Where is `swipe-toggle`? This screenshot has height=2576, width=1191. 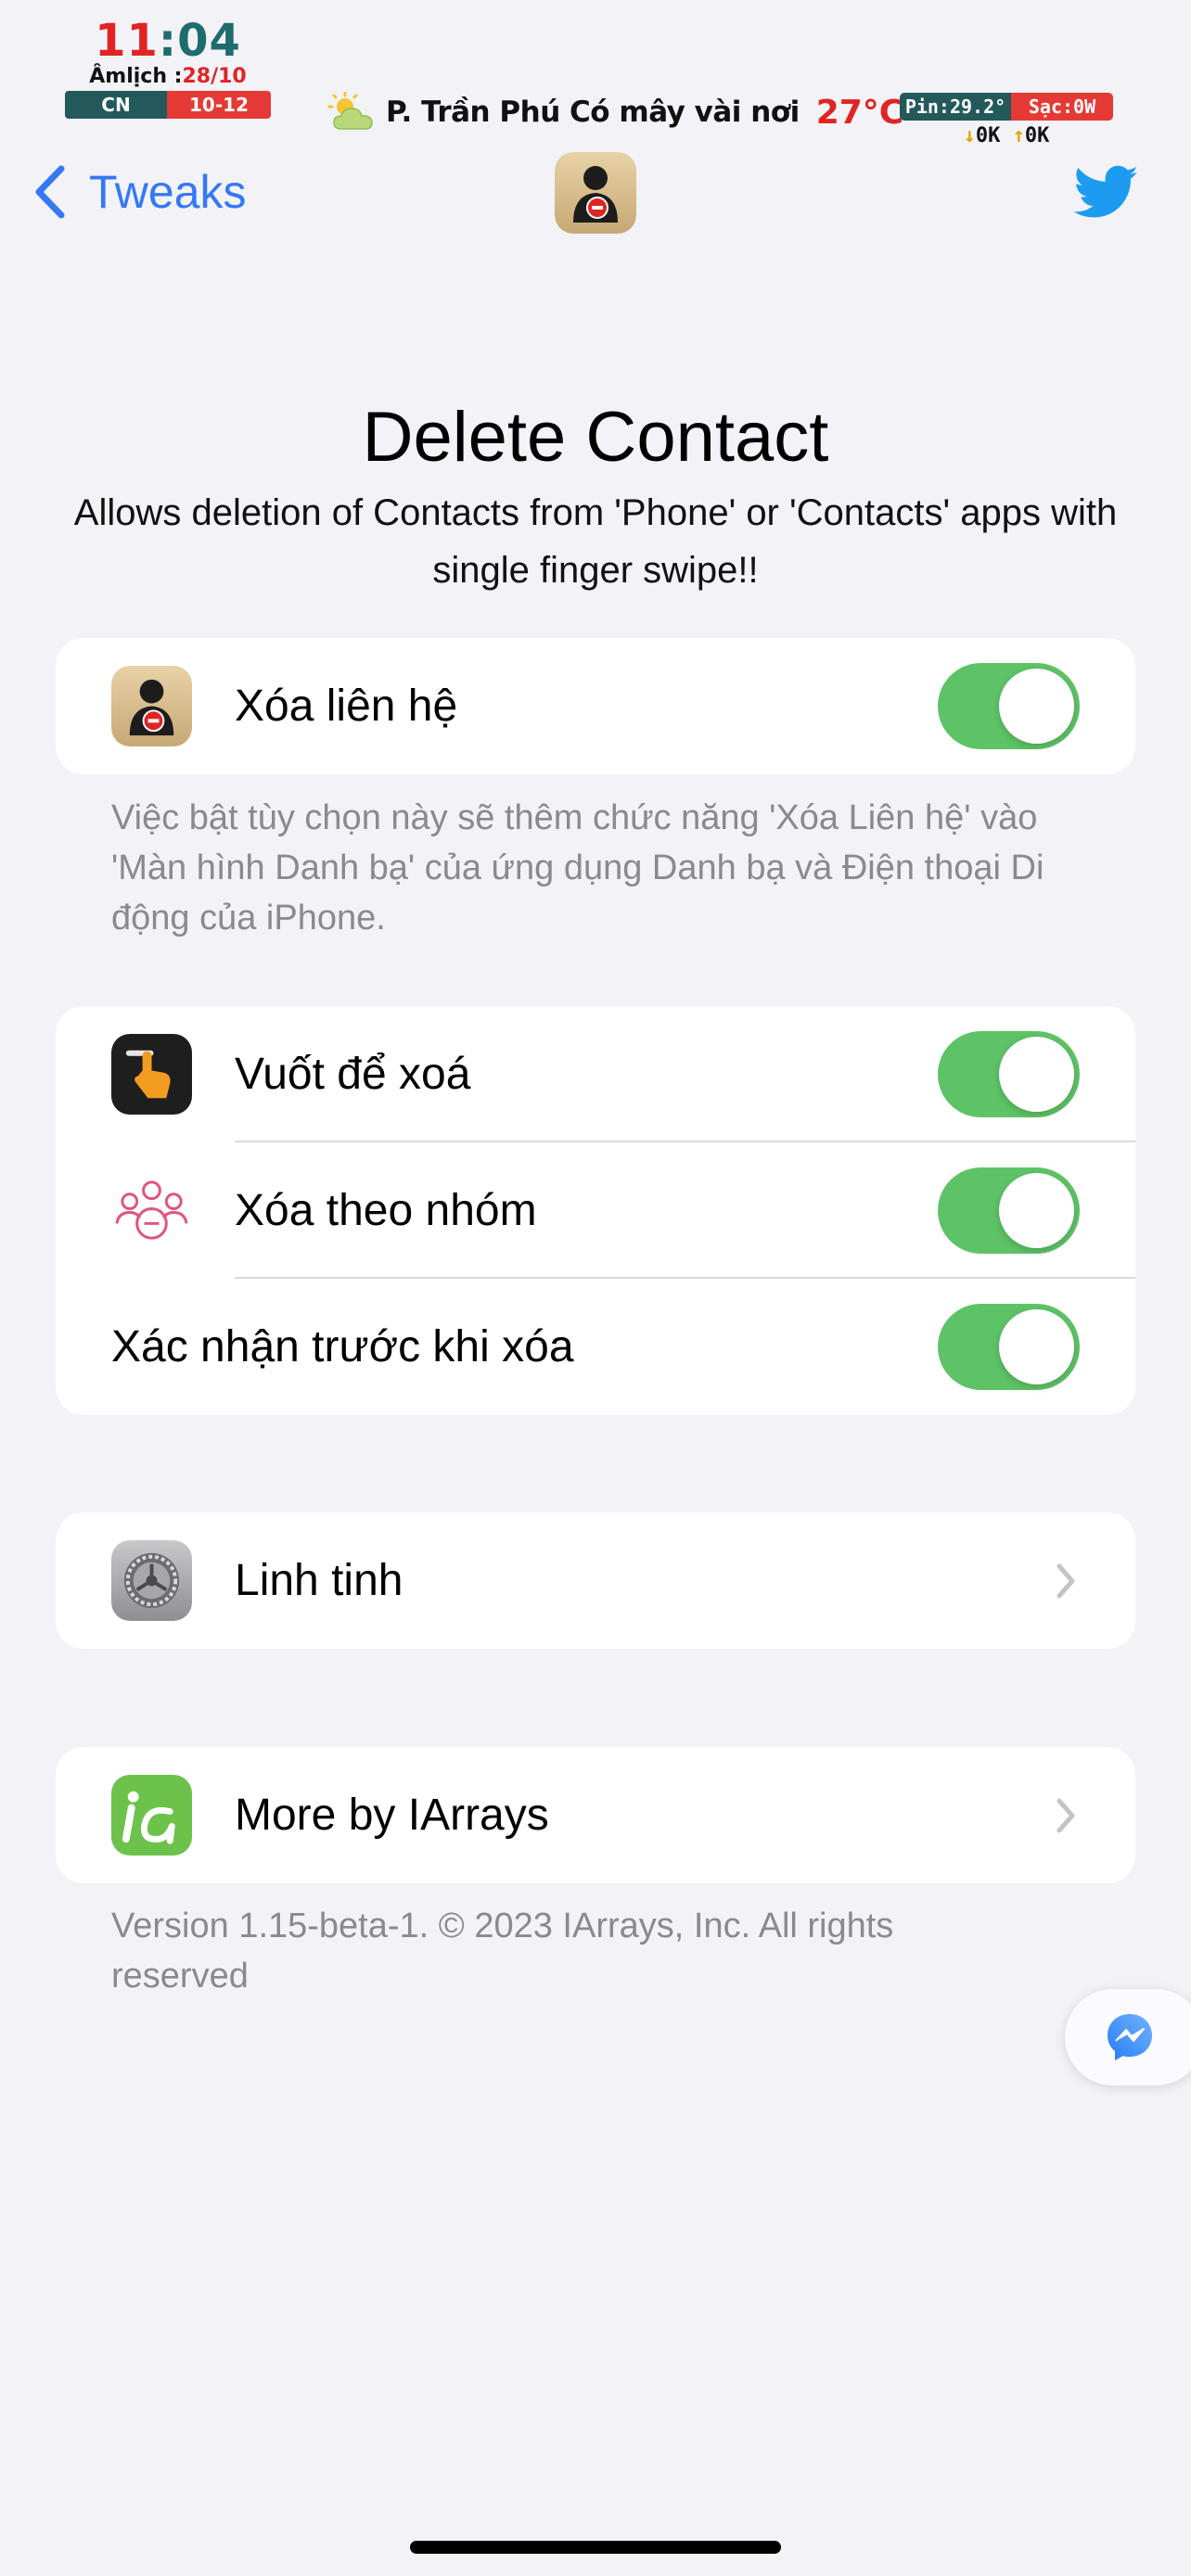
swipe-toggle is located at coordinates (1009, 1074).